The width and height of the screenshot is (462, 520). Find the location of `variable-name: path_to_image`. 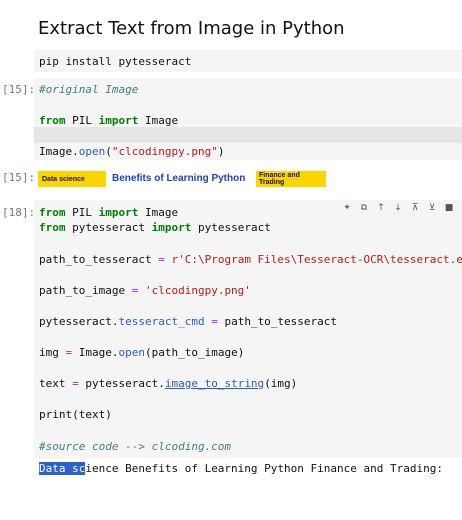

variable-name: path_to_image is located at coordinates (85, 290).